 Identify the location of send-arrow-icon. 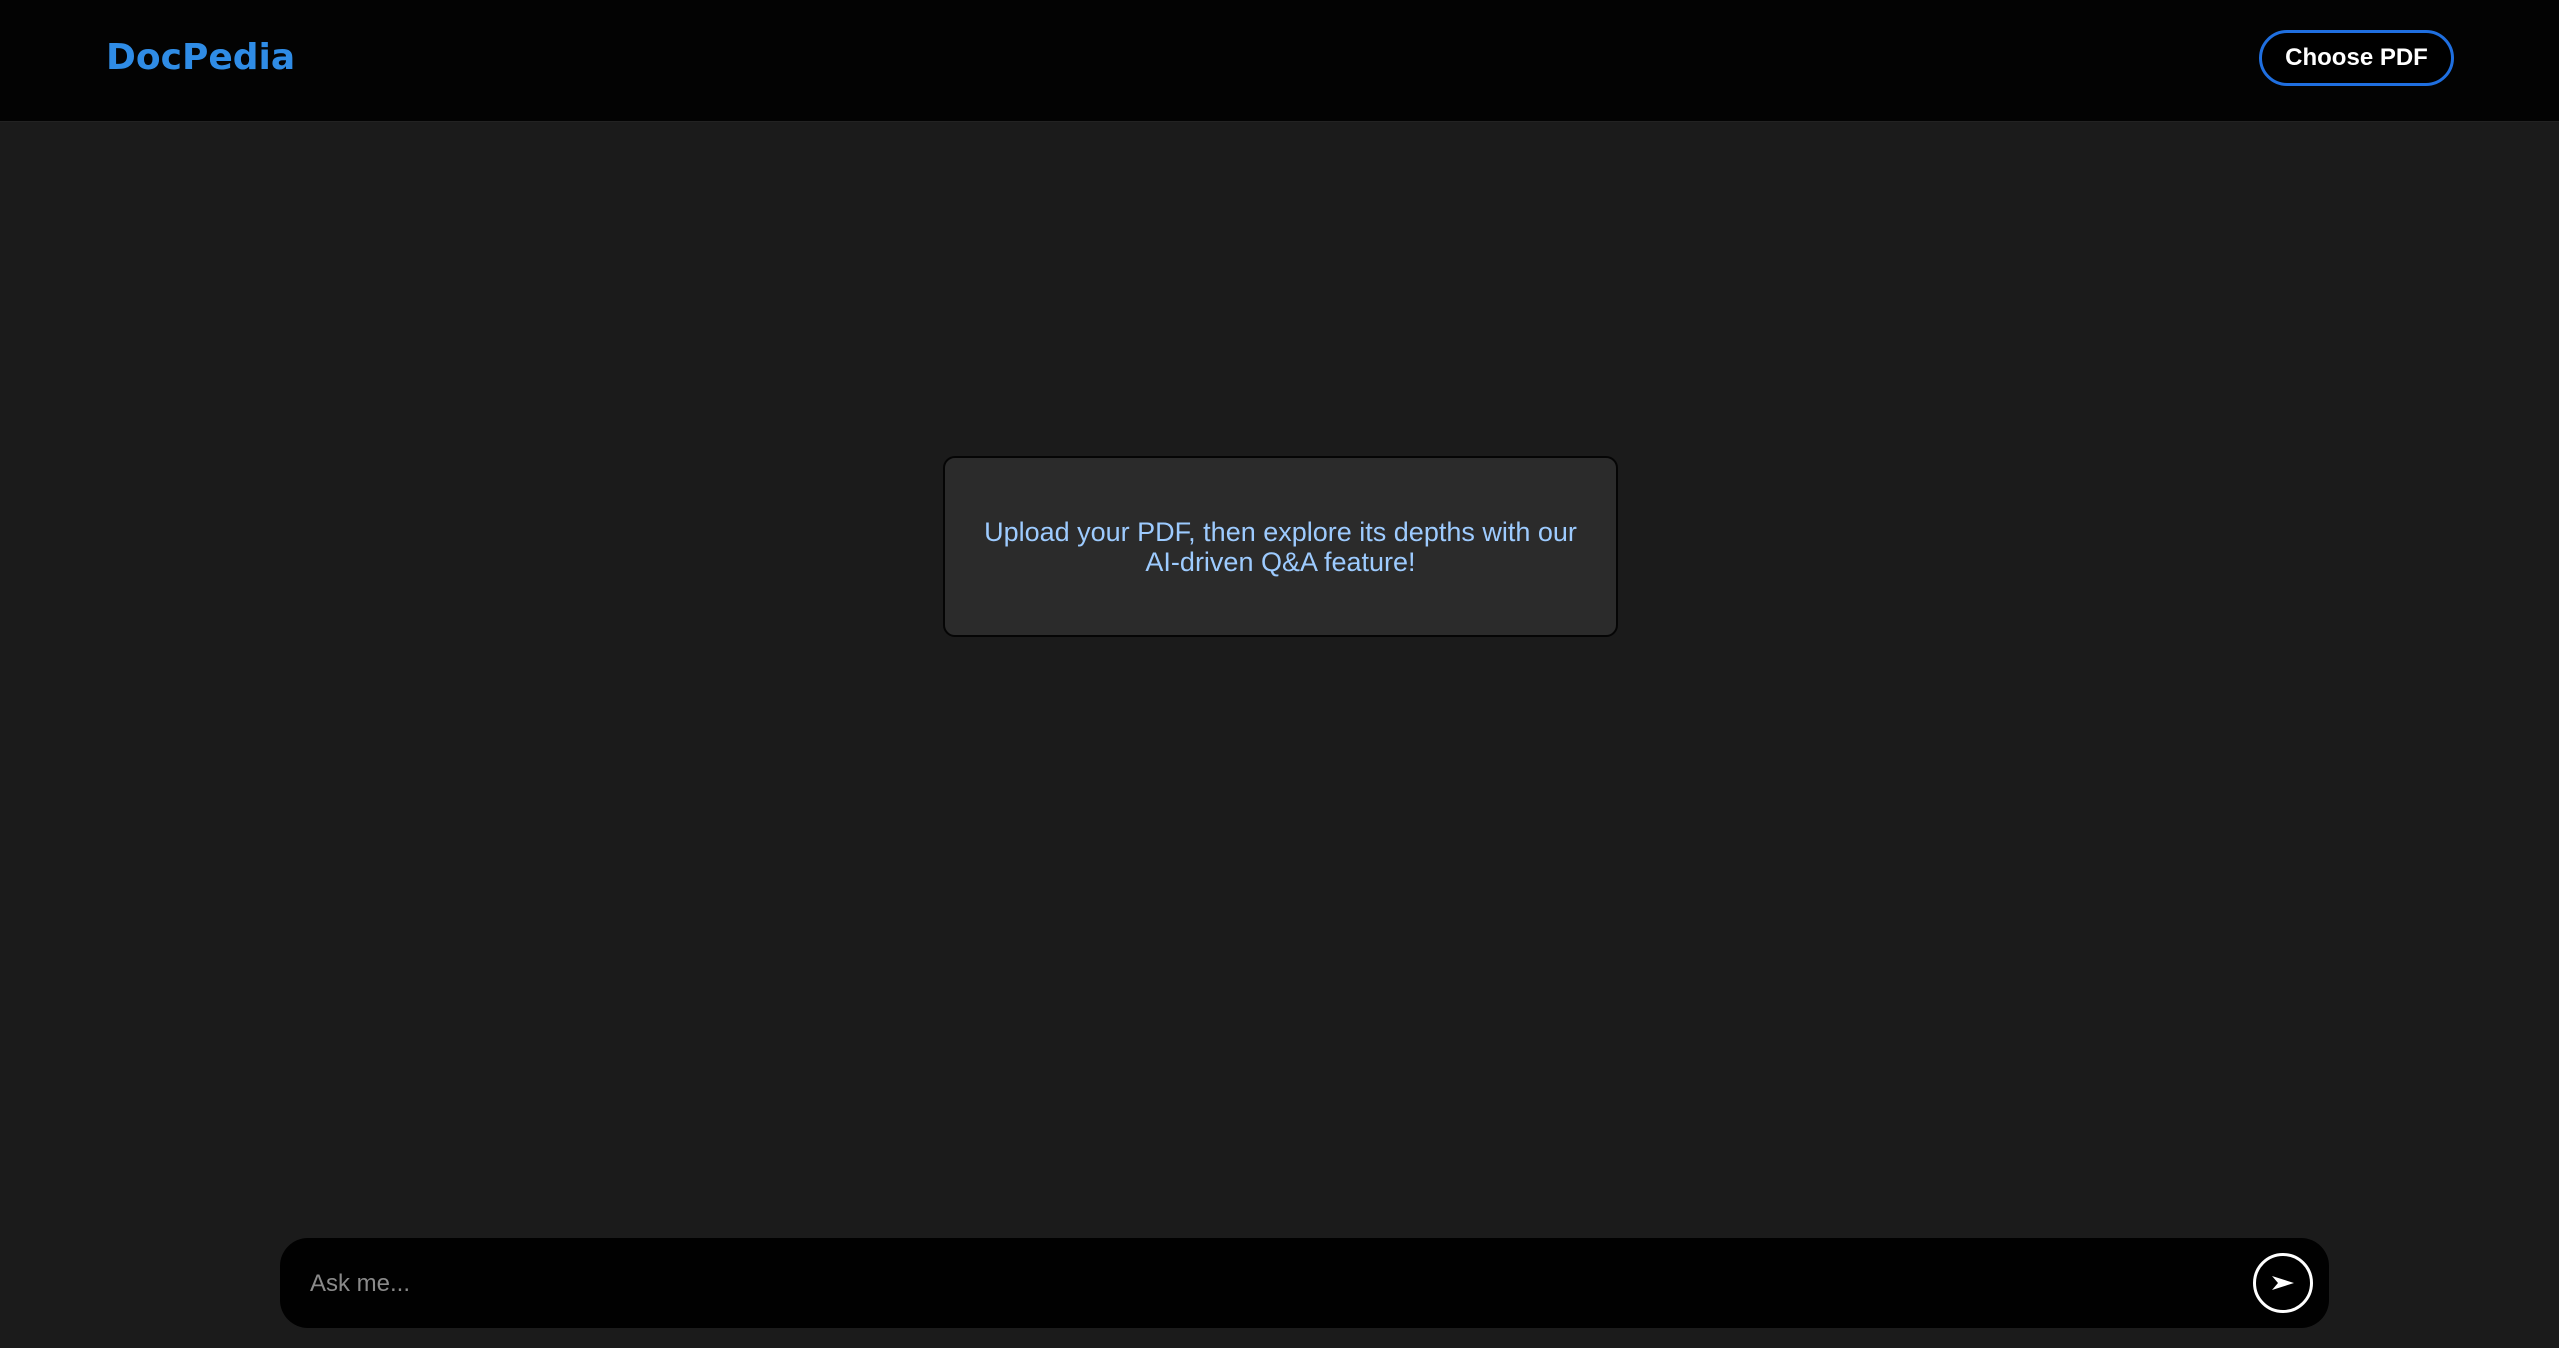
(2283, 1283).